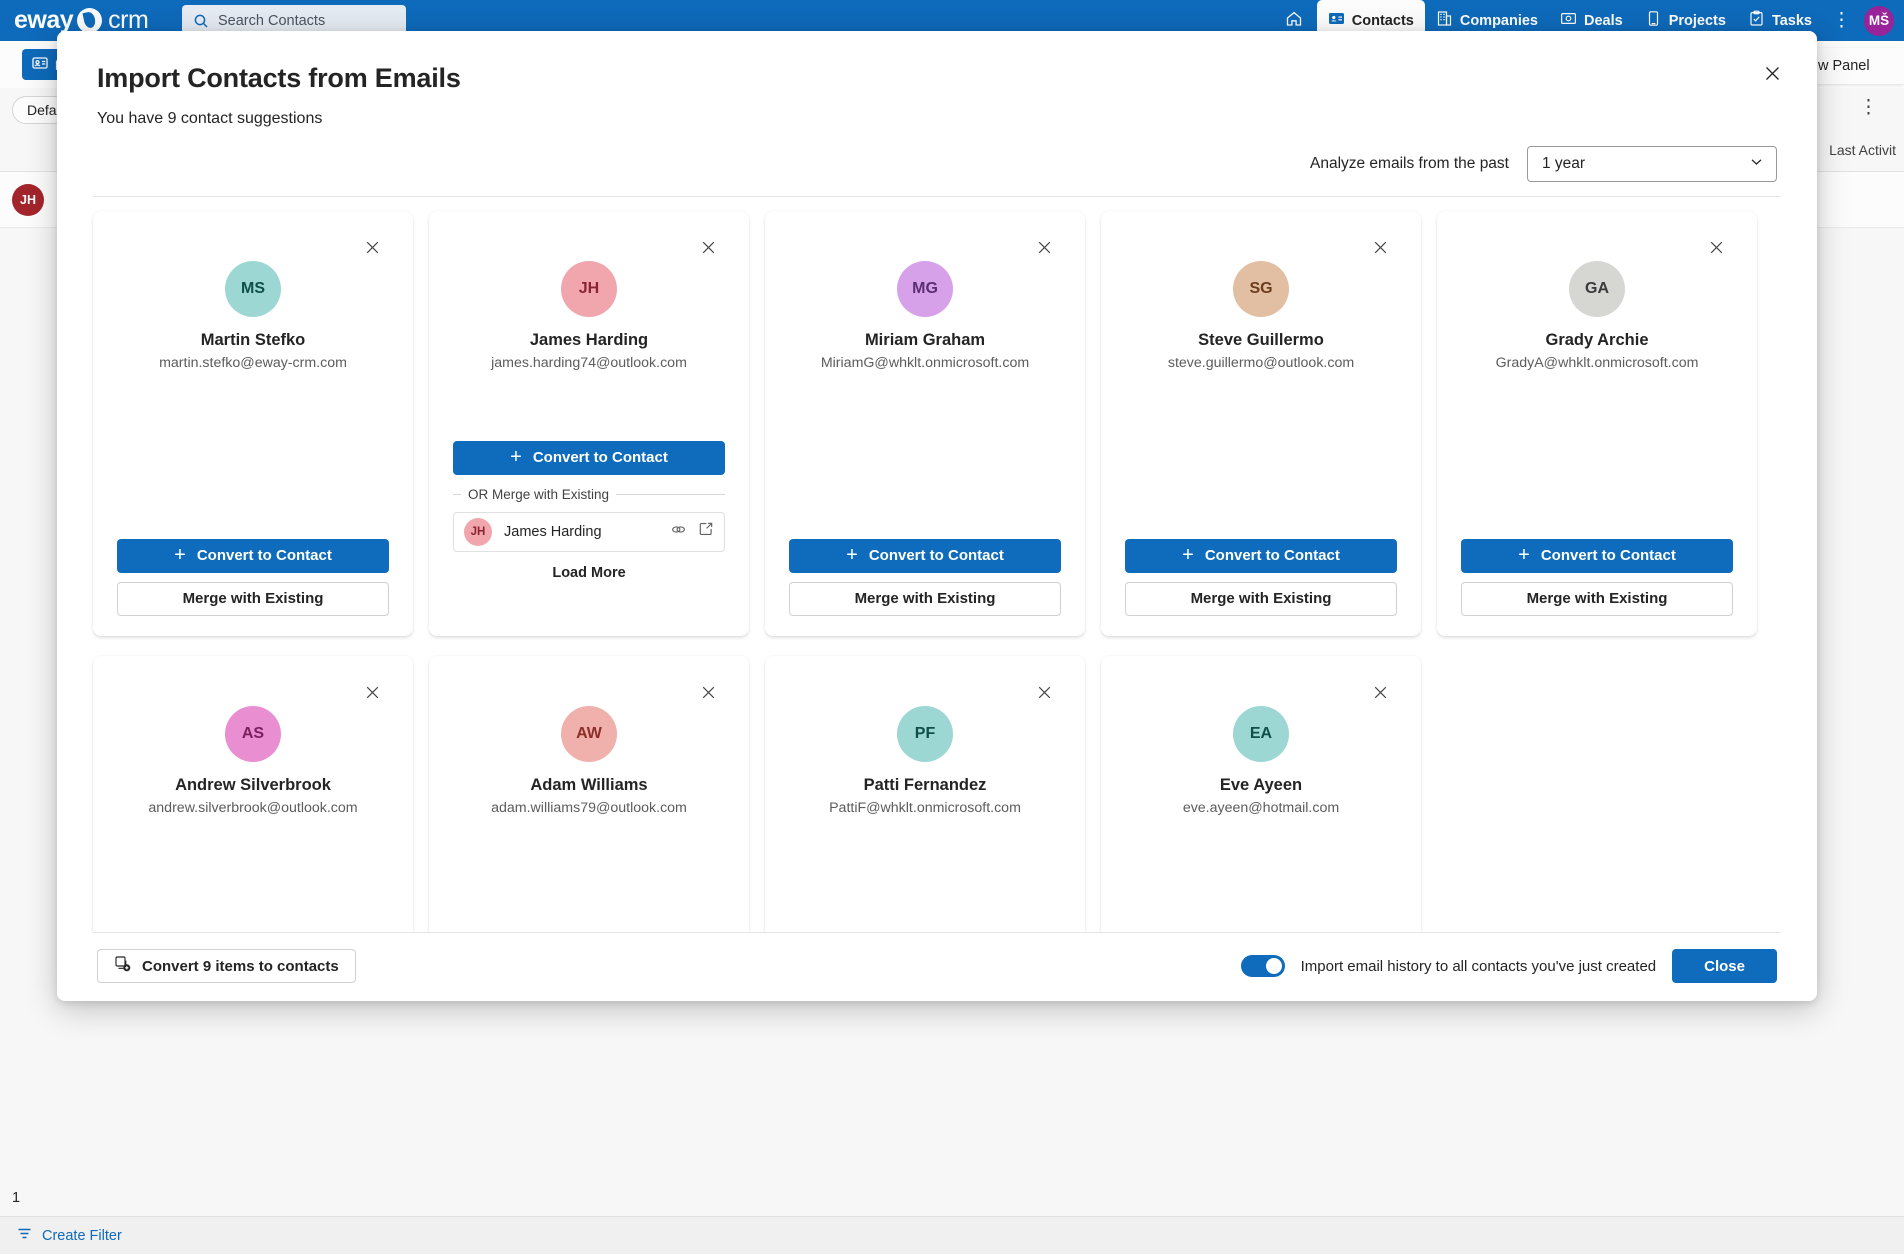 This screenshot has width=1904, height=1254. What do you see at coordinates (1756, 164) in the screenshot?
I see `chevron-down-icon` at bounding box center [1756, 164].